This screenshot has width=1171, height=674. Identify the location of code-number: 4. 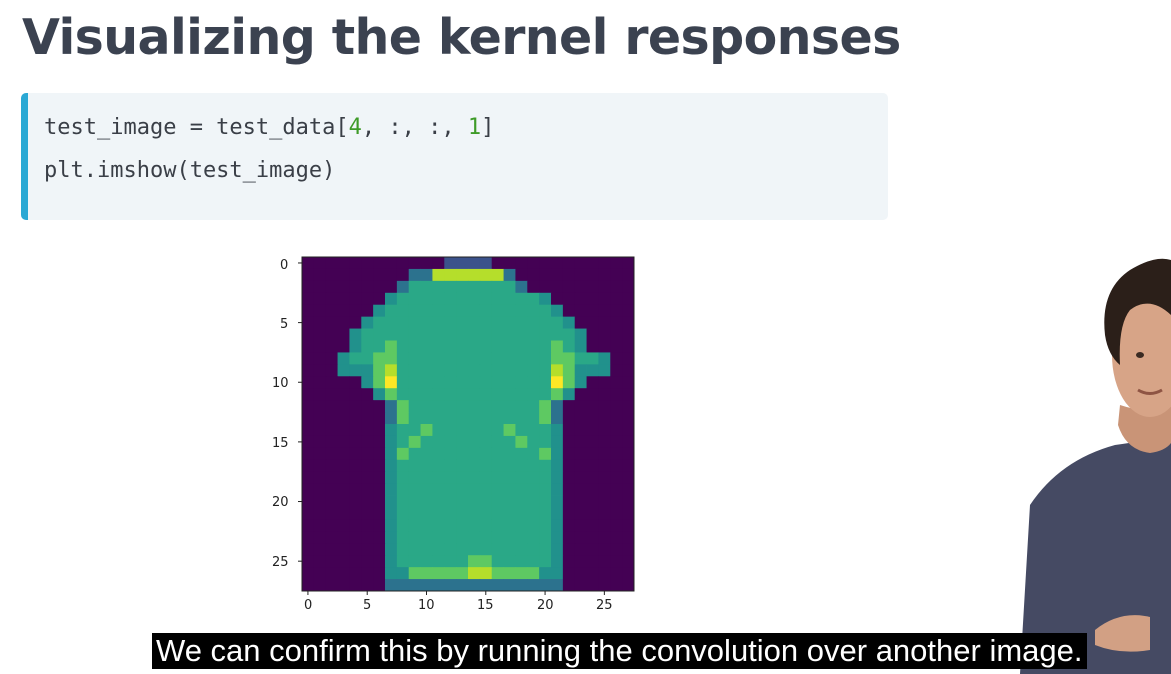
(355, 127).